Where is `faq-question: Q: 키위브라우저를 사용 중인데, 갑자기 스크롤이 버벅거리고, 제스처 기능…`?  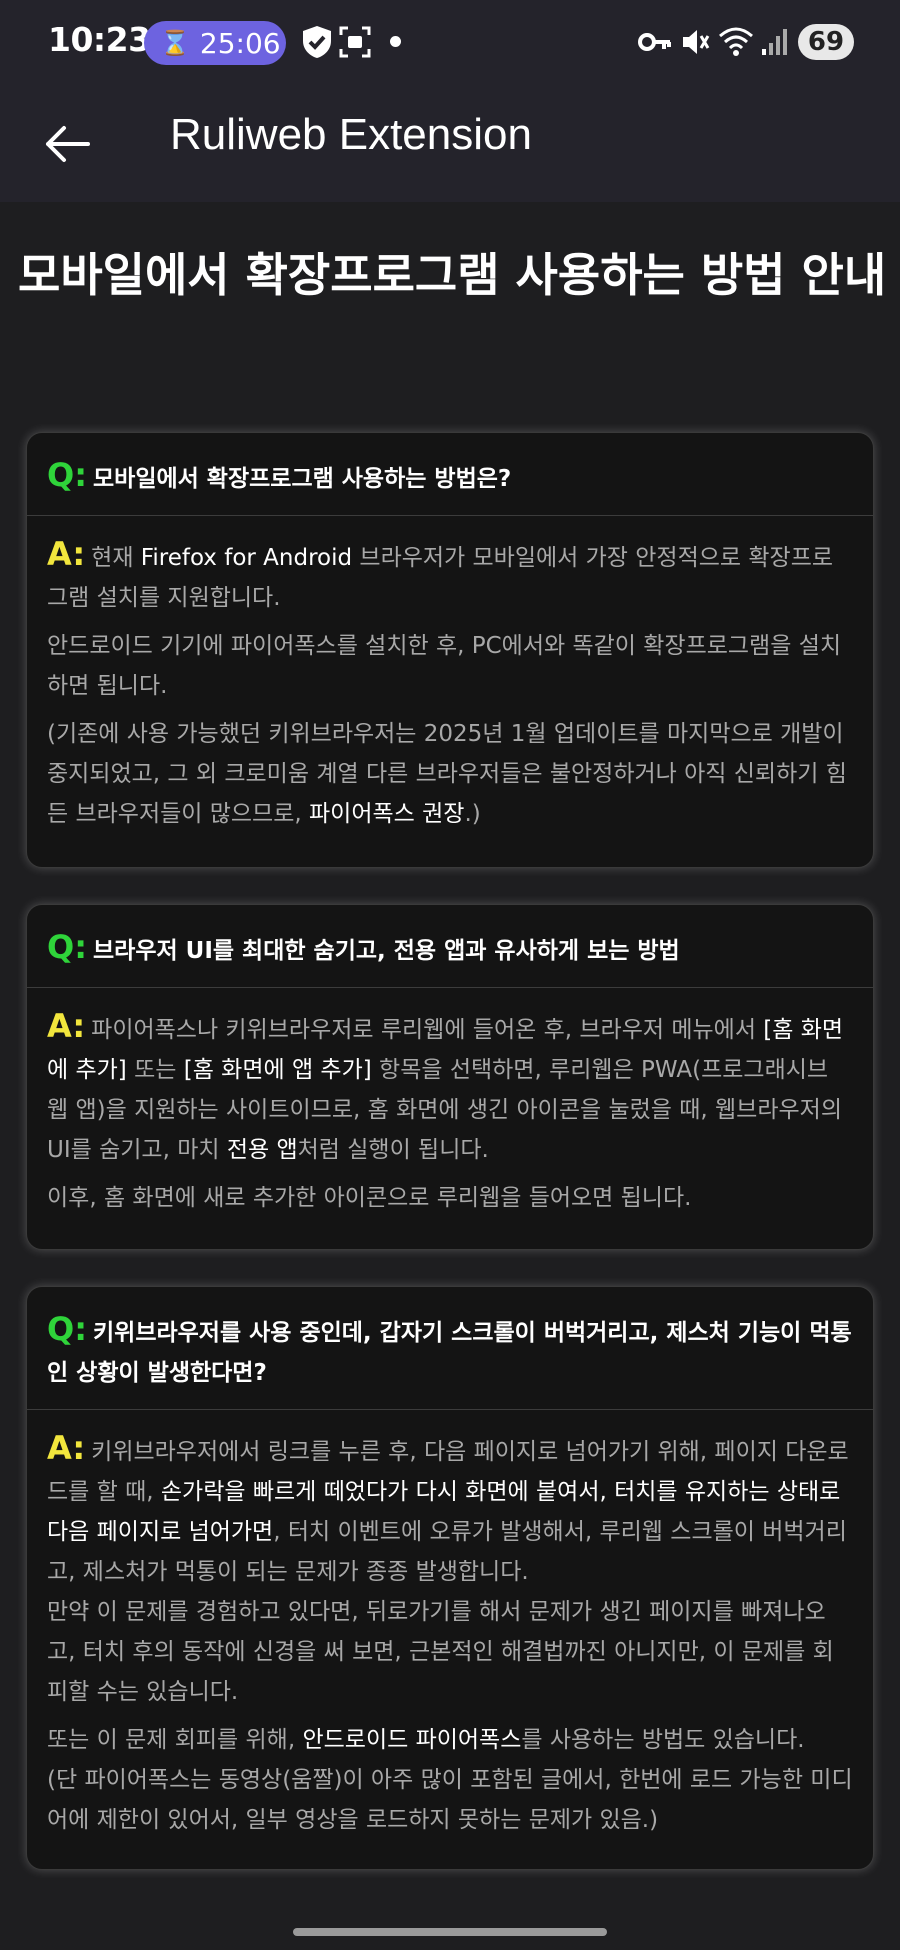 faq-question: Q: 키위브라우저를 사용 중인데, 갑자기 스크롤이 버벅거리고, 제스처 기능… is located at coordinates (450, 1348).